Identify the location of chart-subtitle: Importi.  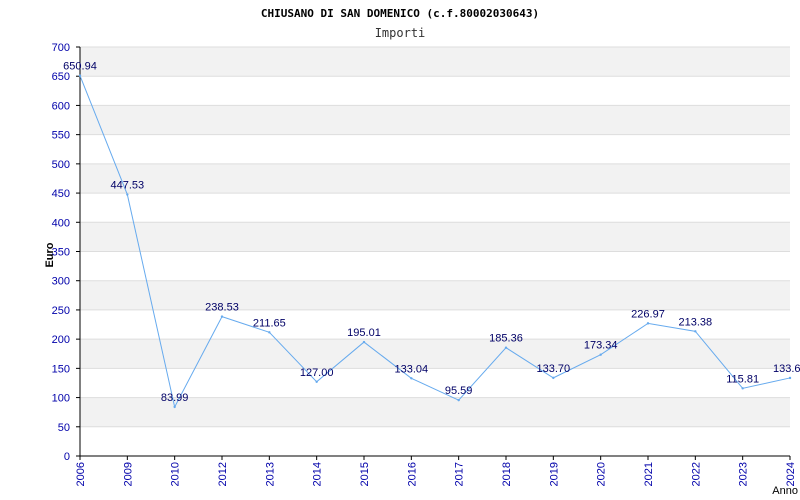
(400, 33).